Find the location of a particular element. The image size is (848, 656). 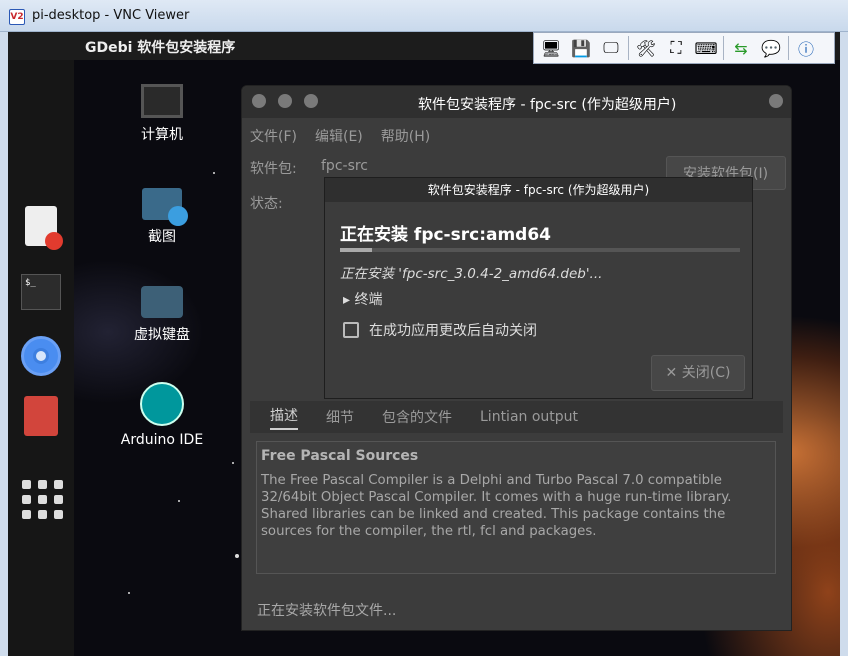

terminal-expander: ▸ 终端 is located at coordinates (362, 299).